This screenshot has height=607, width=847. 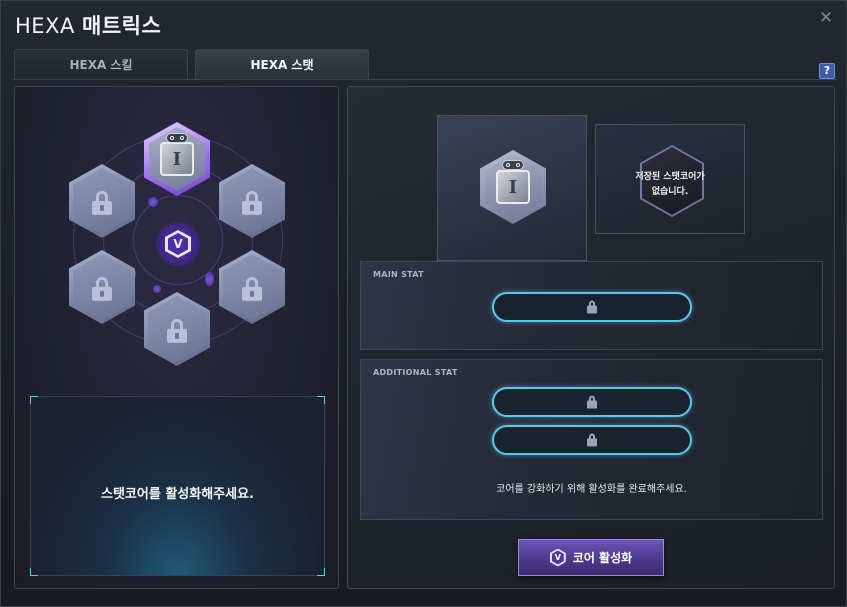 I want to click on current-core-slot: I, so click(x=512, y=188).